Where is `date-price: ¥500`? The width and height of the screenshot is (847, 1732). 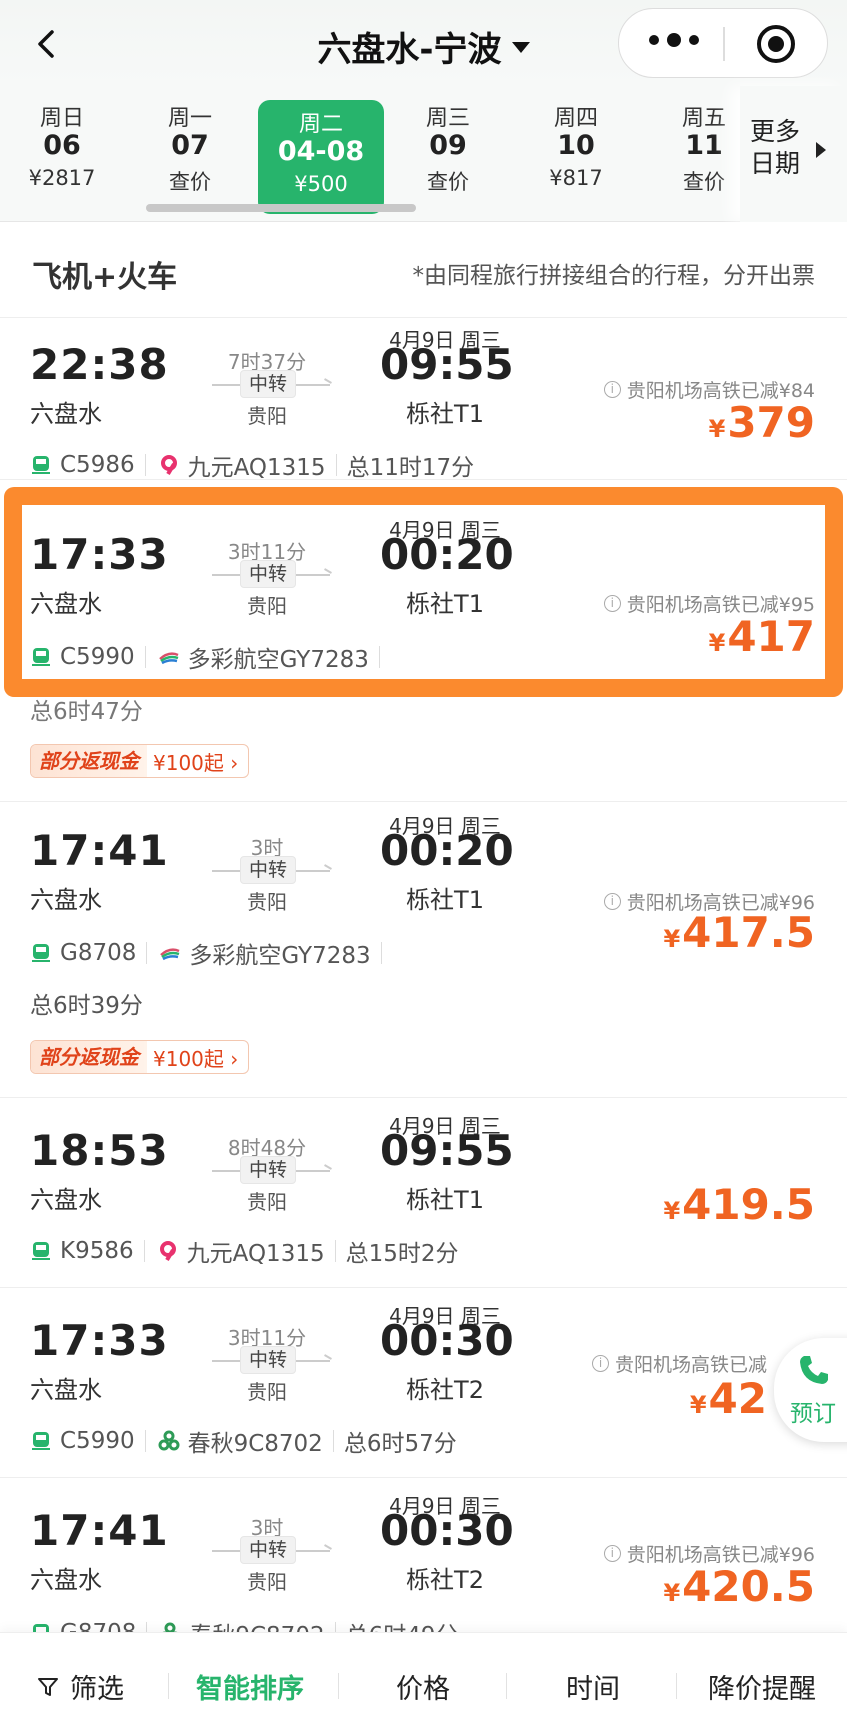 date-price: ¥500 is located at coordinates (321, 184).